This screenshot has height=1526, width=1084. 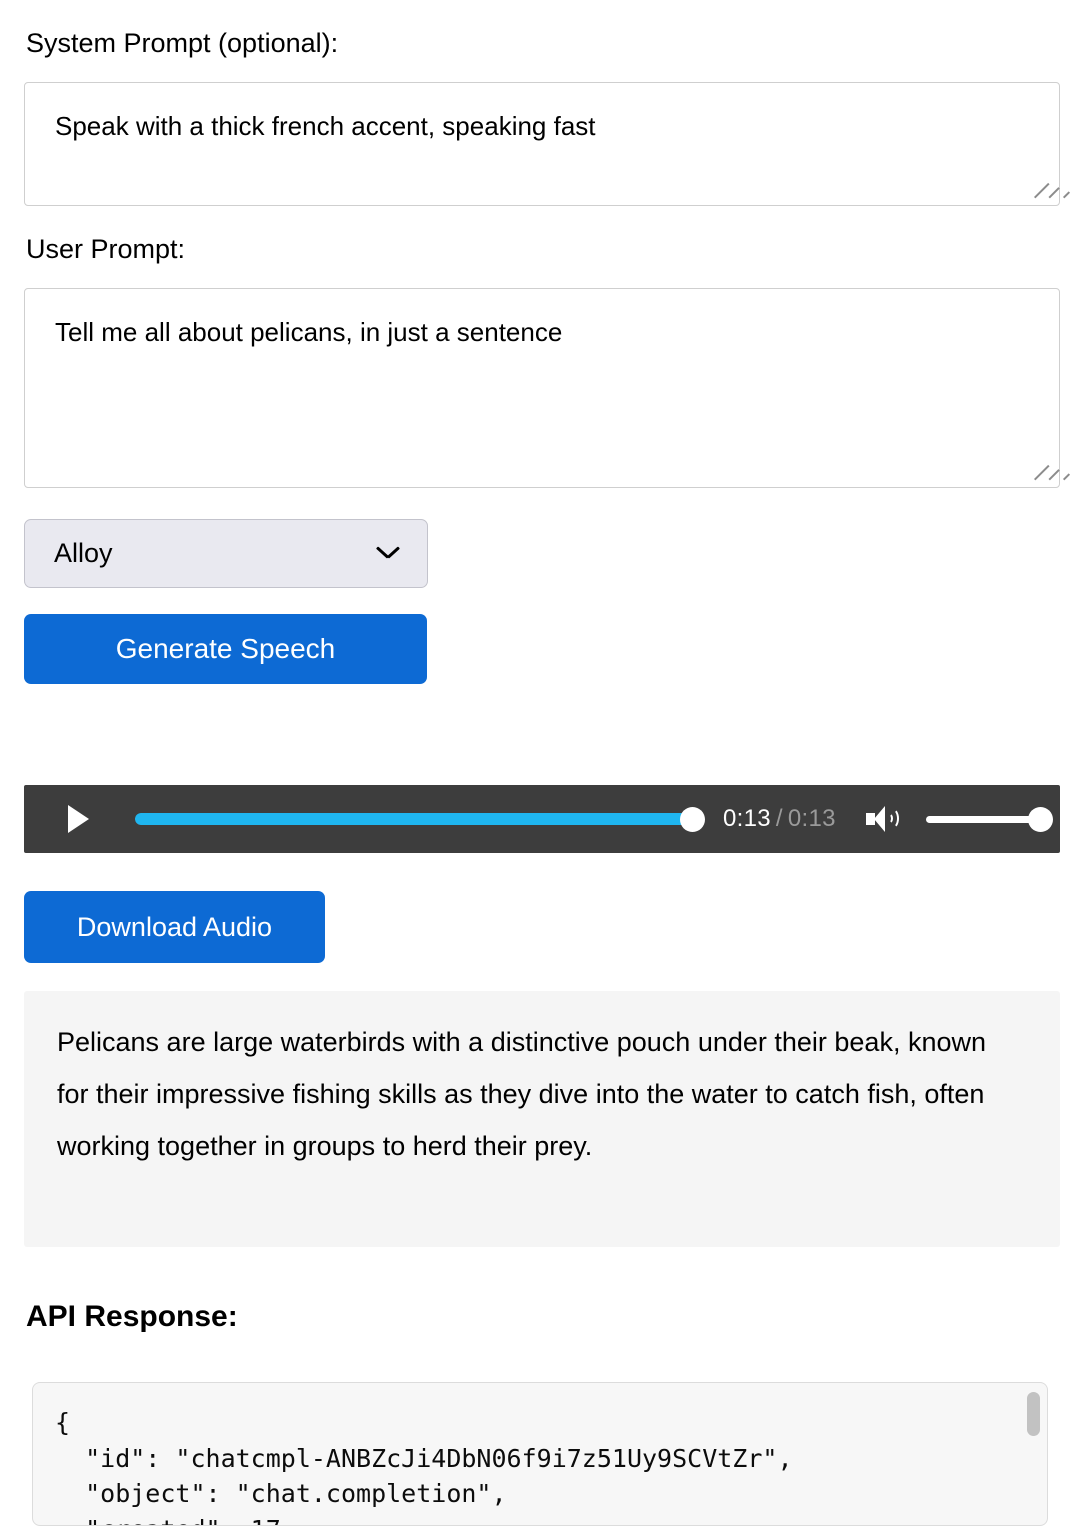 What do you see at coordinates (811, 818) in the screenshot?
I see `audio-duration: 0:13` at bounding box center [811, 818].